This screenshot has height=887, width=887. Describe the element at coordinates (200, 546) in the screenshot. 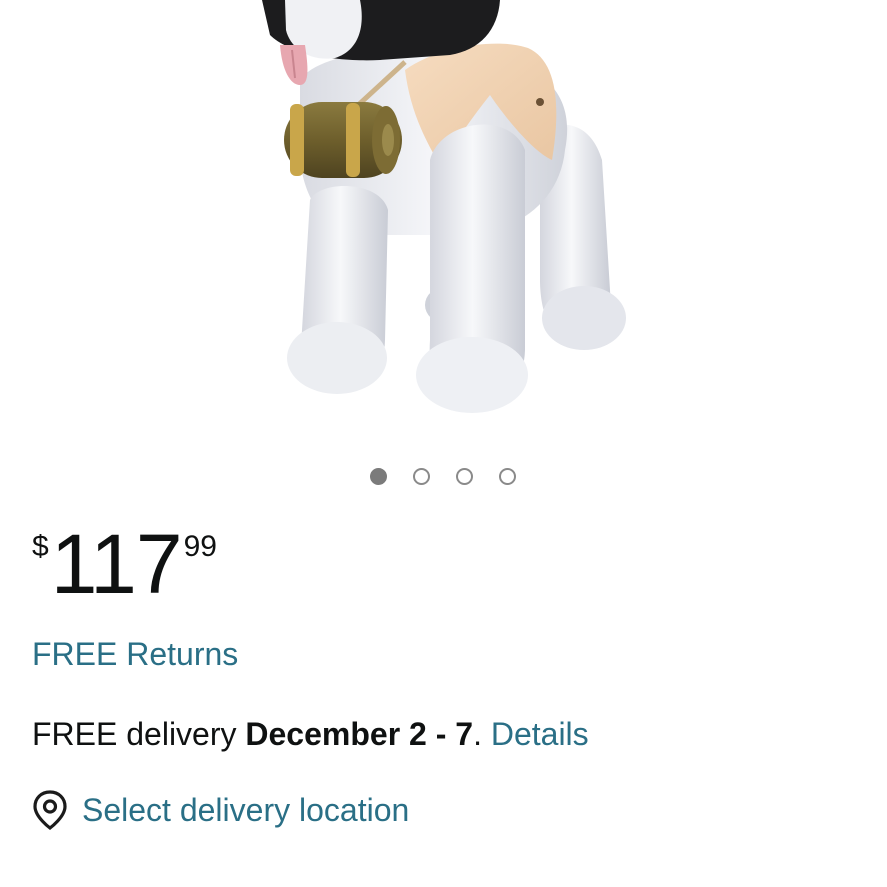

I see `price-fraction: 99` at that location.